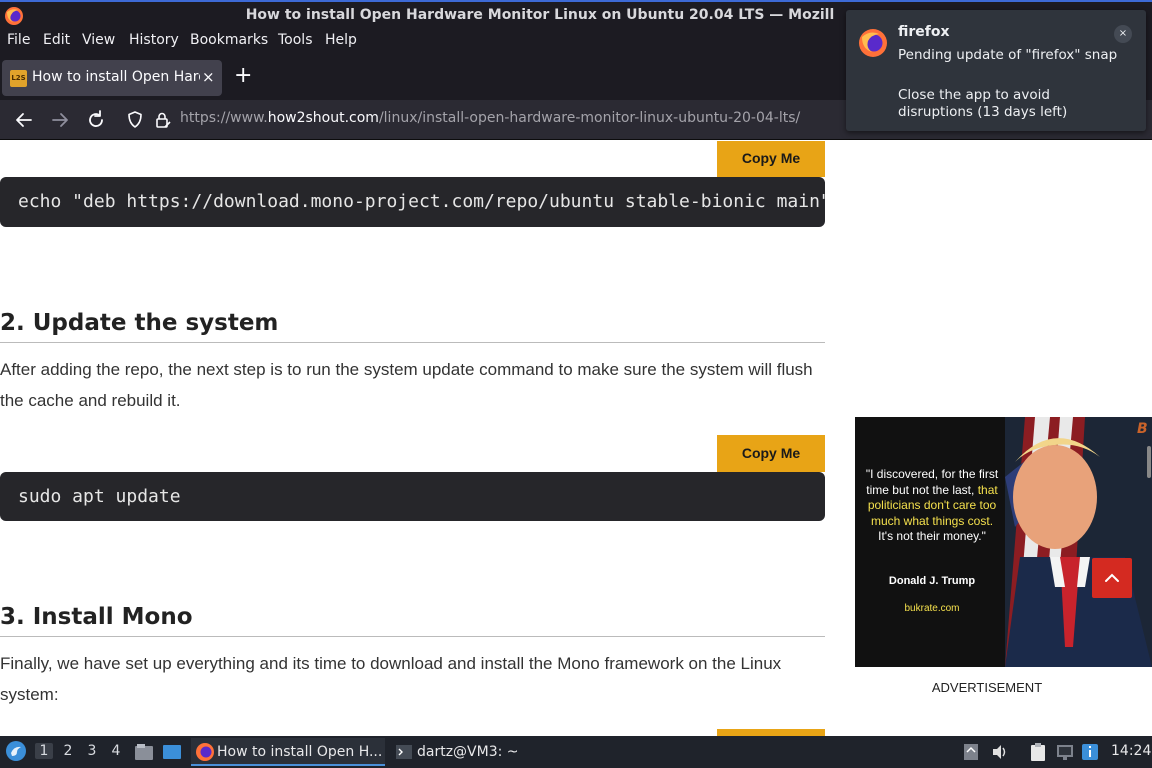 The width and height of the screenshot is (1152, 768). What do you see at coordinates (1000, 752) in the screenshot?
I see `volume-icon` at bounding box center [1000, 752].